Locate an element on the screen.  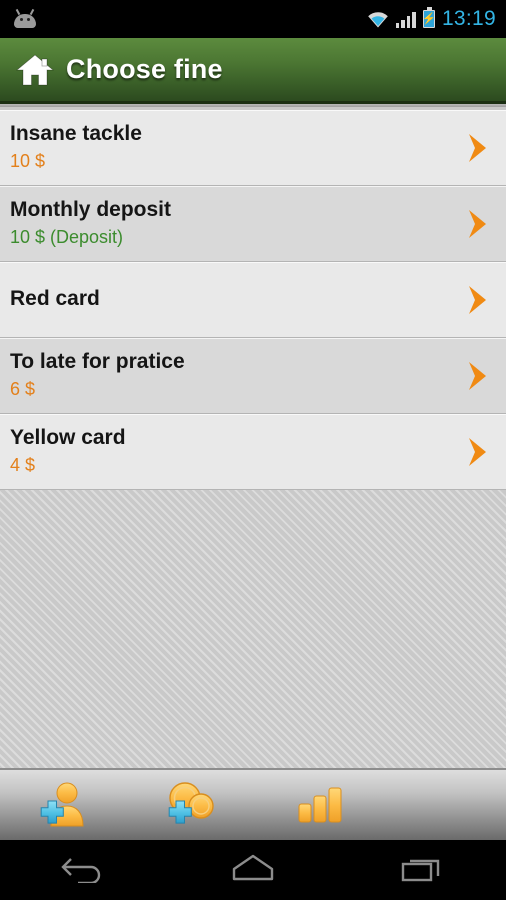
status-bar-clock: 13:19 is located at coordinates (468, 18).